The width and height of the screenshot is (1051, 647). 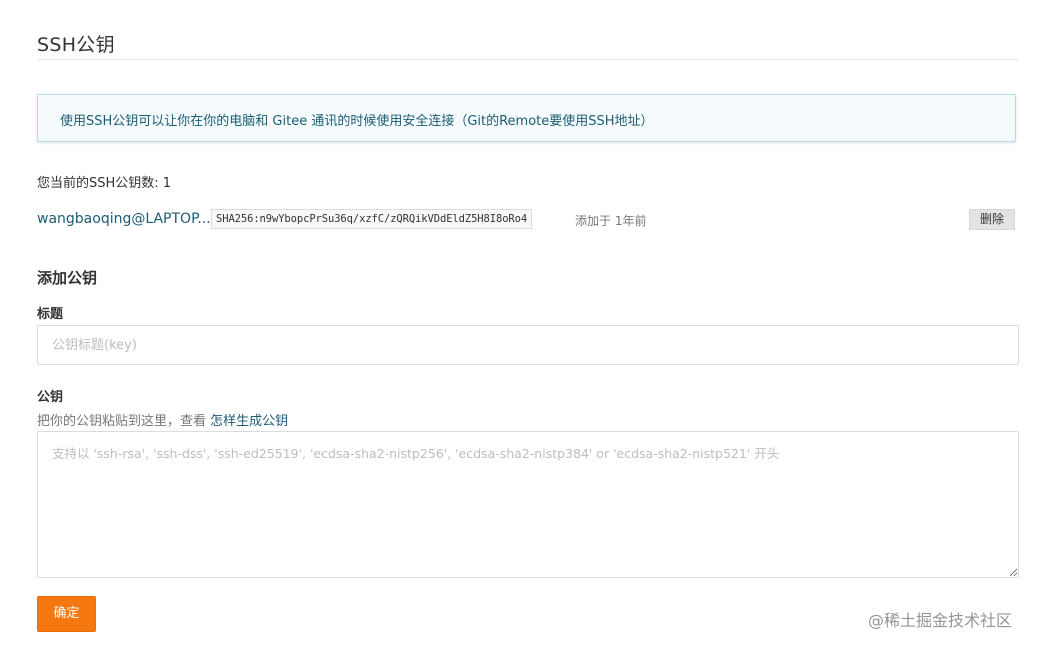 I want to click on how-to-generate-key-link: 怎样生成公钥, so click(x=249, y=421).